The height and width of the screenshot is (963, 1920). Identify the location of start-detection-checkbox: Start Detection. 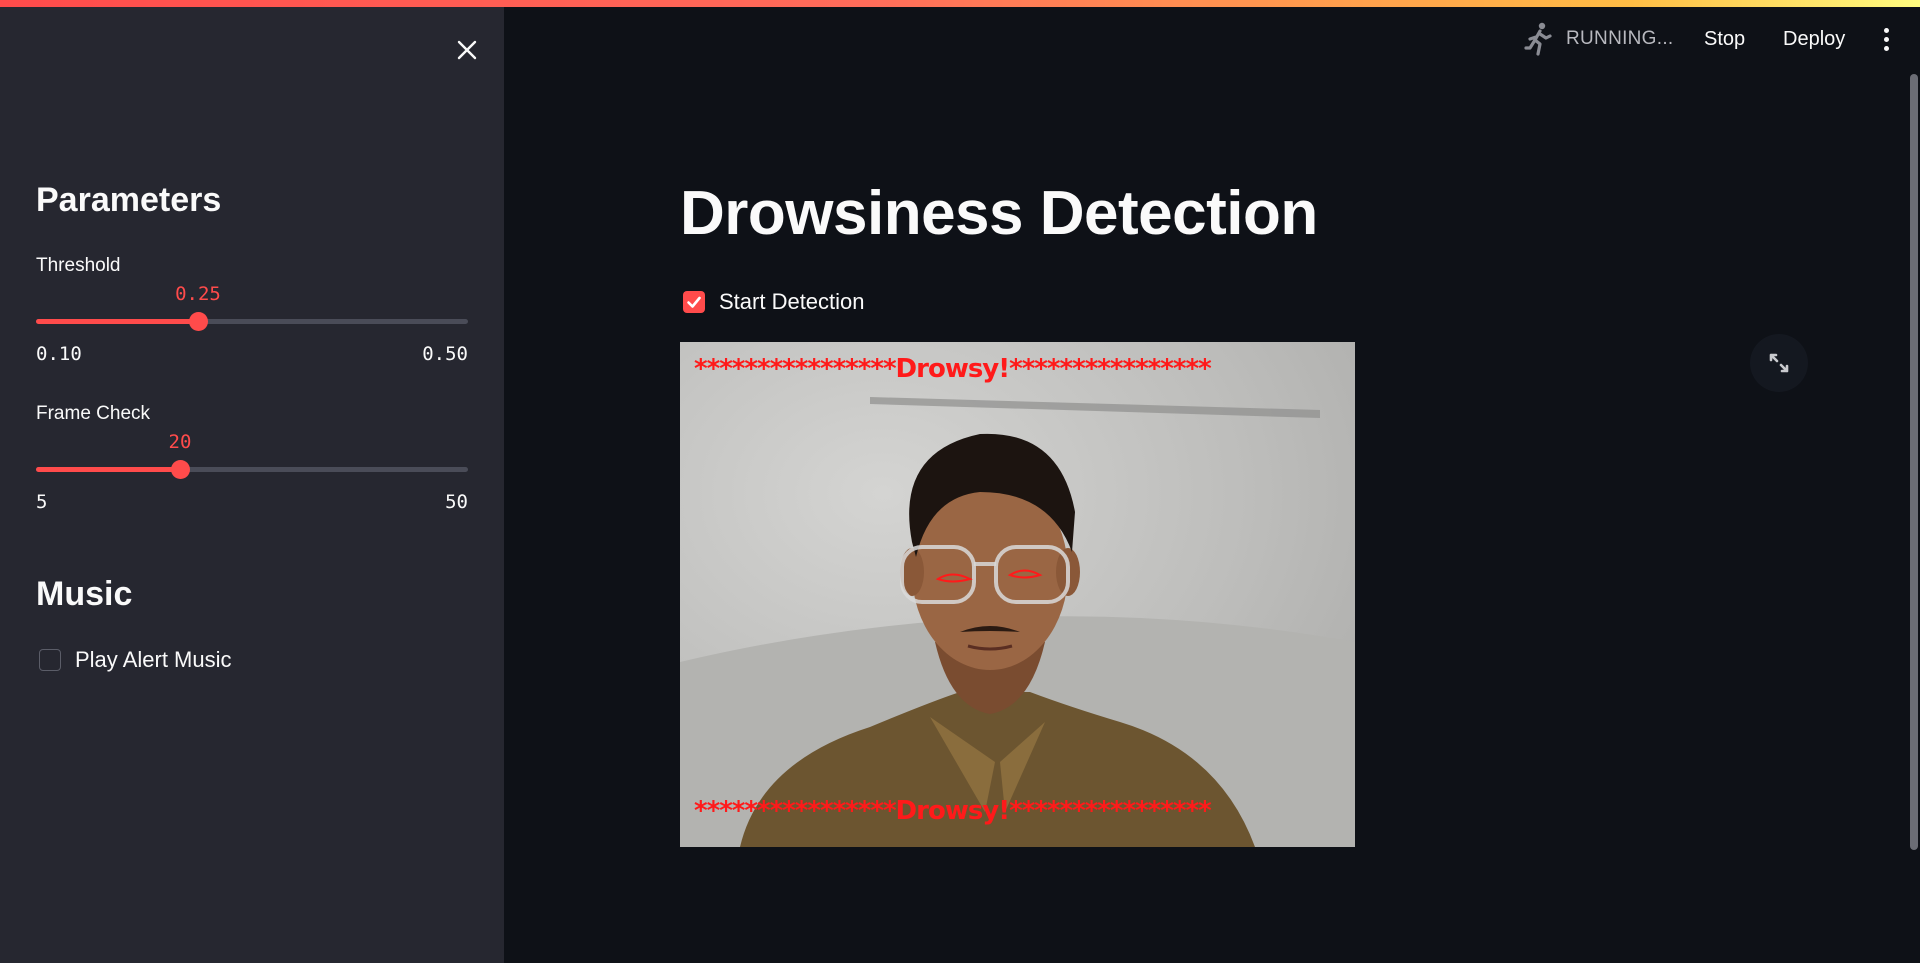
(774, 302).